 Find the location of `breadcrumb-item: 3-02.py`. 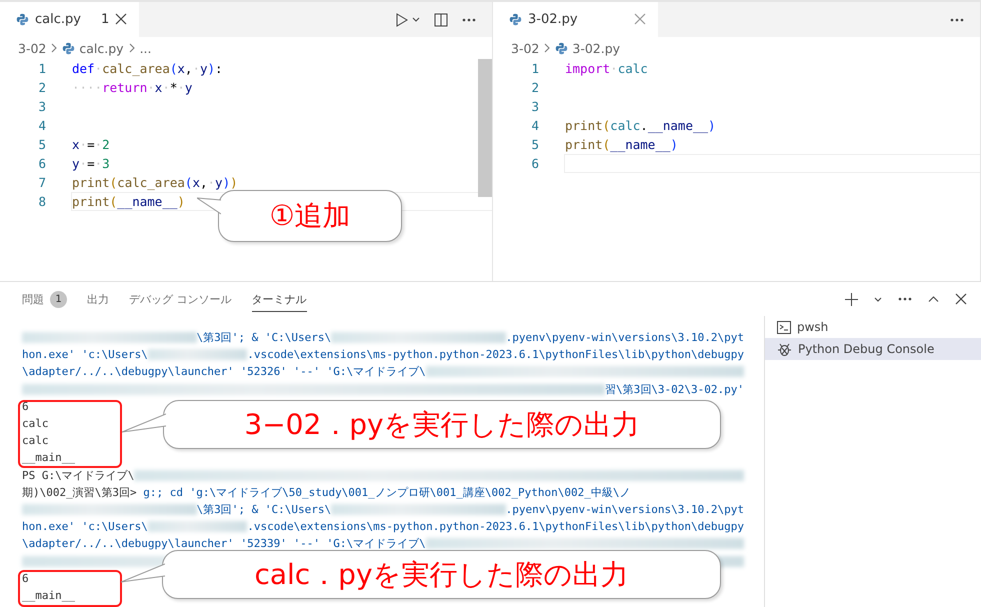

breadcrumb-item: 3-02.py is located at coordinates (596, 48).